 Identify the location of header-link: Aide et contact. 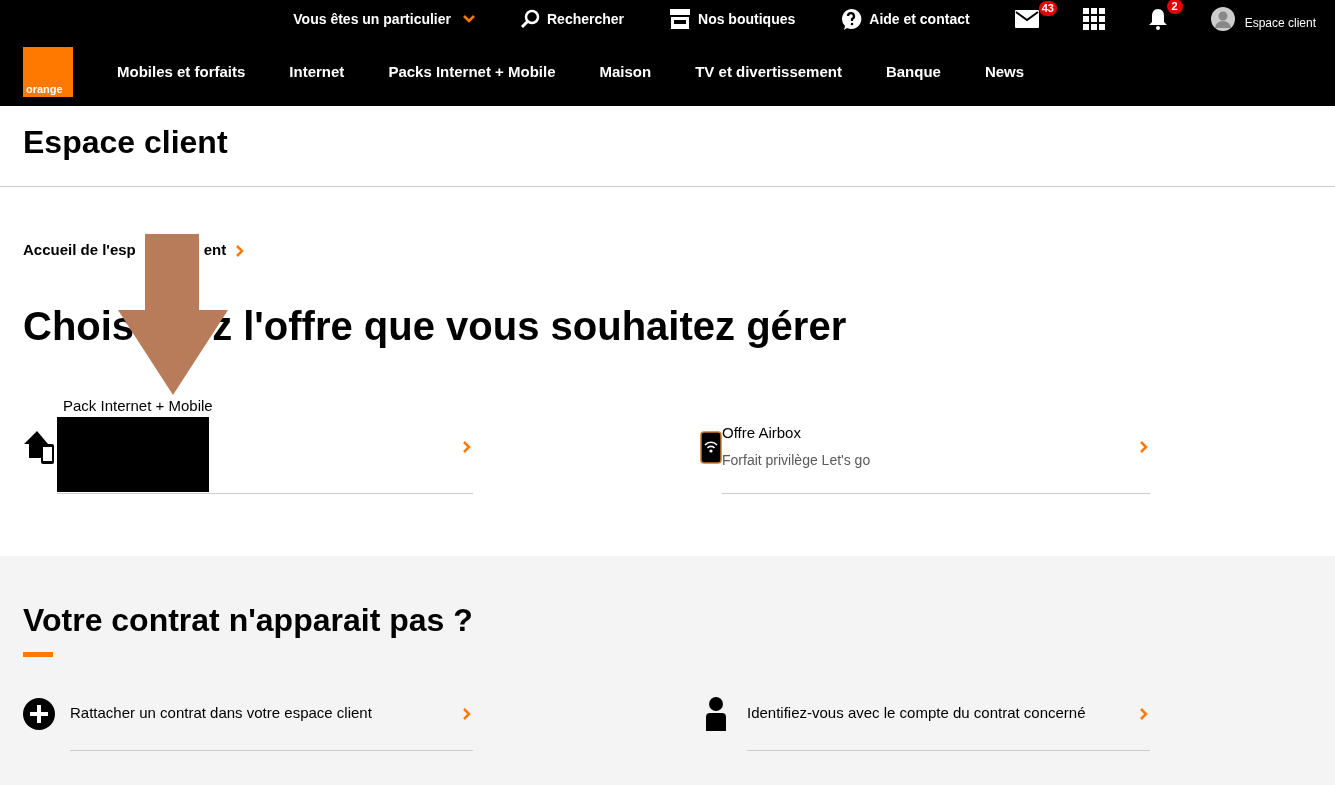
(905, 19).